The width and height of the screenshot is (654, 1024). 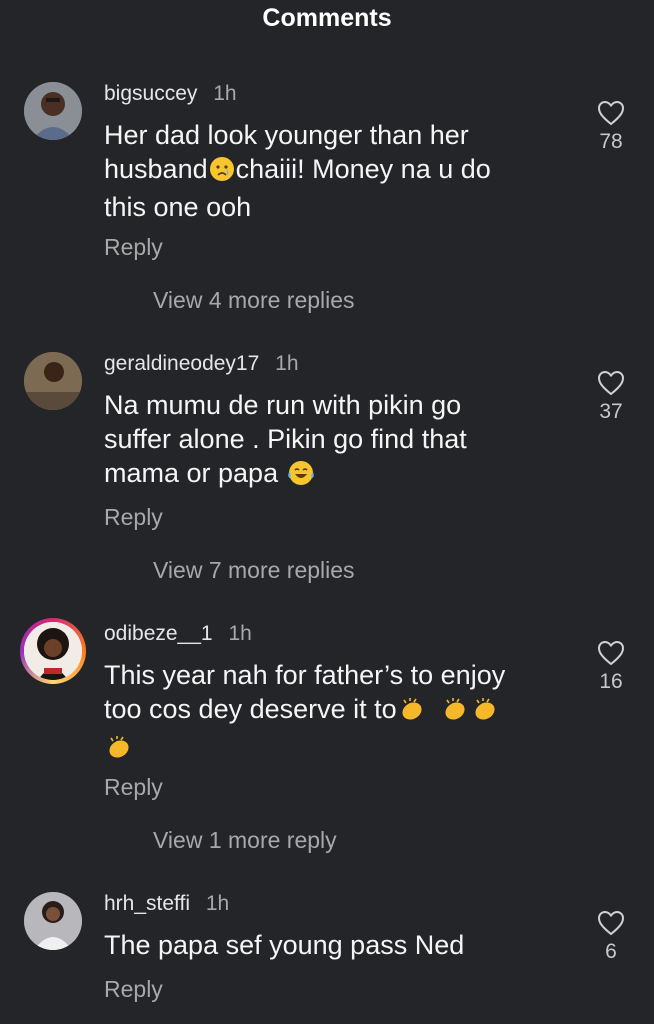 I want to click on like-control: 6, so click(x=611, y=937).